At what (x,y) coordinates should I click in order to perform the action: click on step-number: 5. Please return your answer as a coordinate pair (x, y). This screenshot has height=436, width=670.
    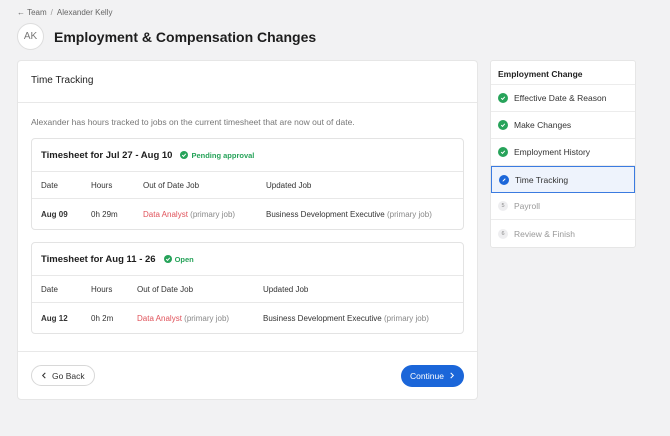
    Looking at the image, I should click on (503, 206).